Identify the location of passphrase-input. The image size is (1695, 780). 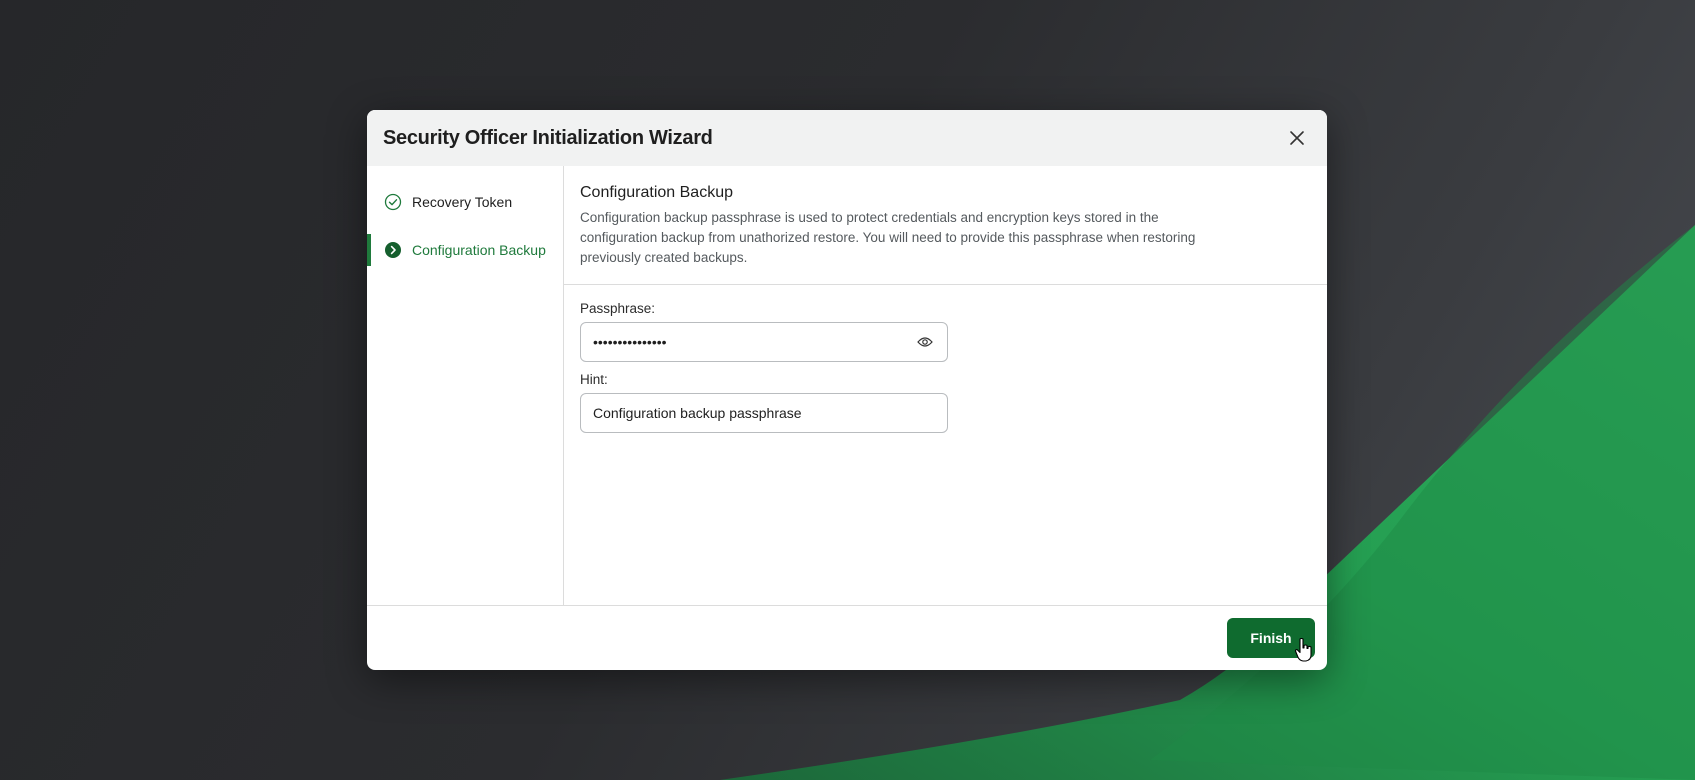
(753, 342).